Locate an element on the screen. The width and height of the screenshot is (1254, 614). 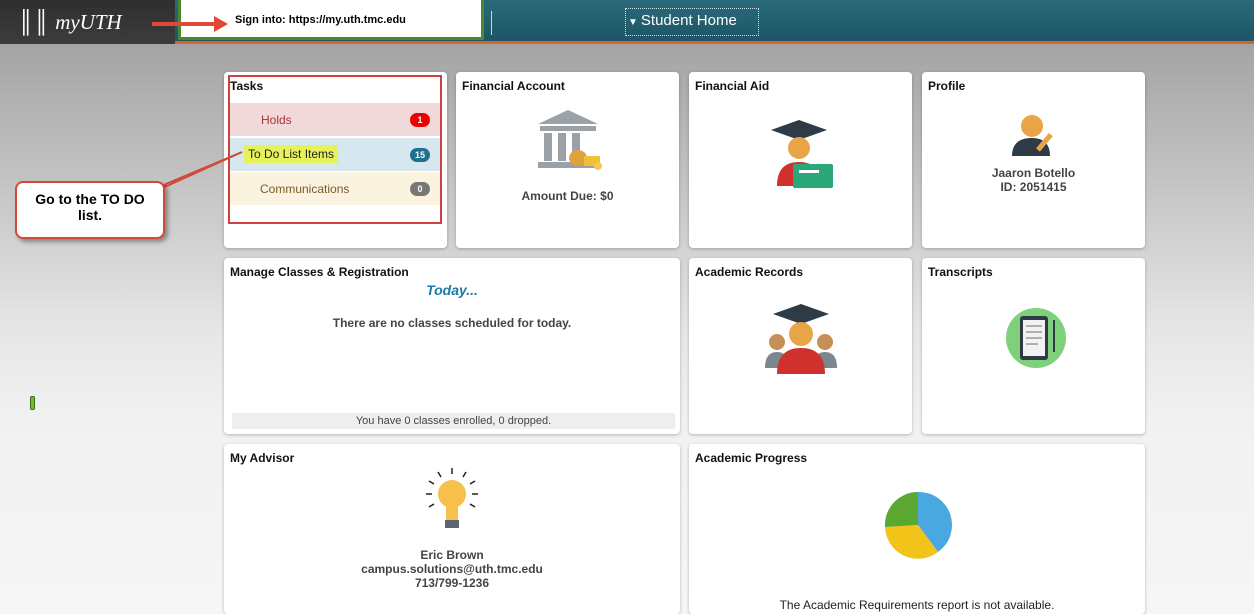
academic-records-tile: Academic Records is located at coordinates (800, 346).